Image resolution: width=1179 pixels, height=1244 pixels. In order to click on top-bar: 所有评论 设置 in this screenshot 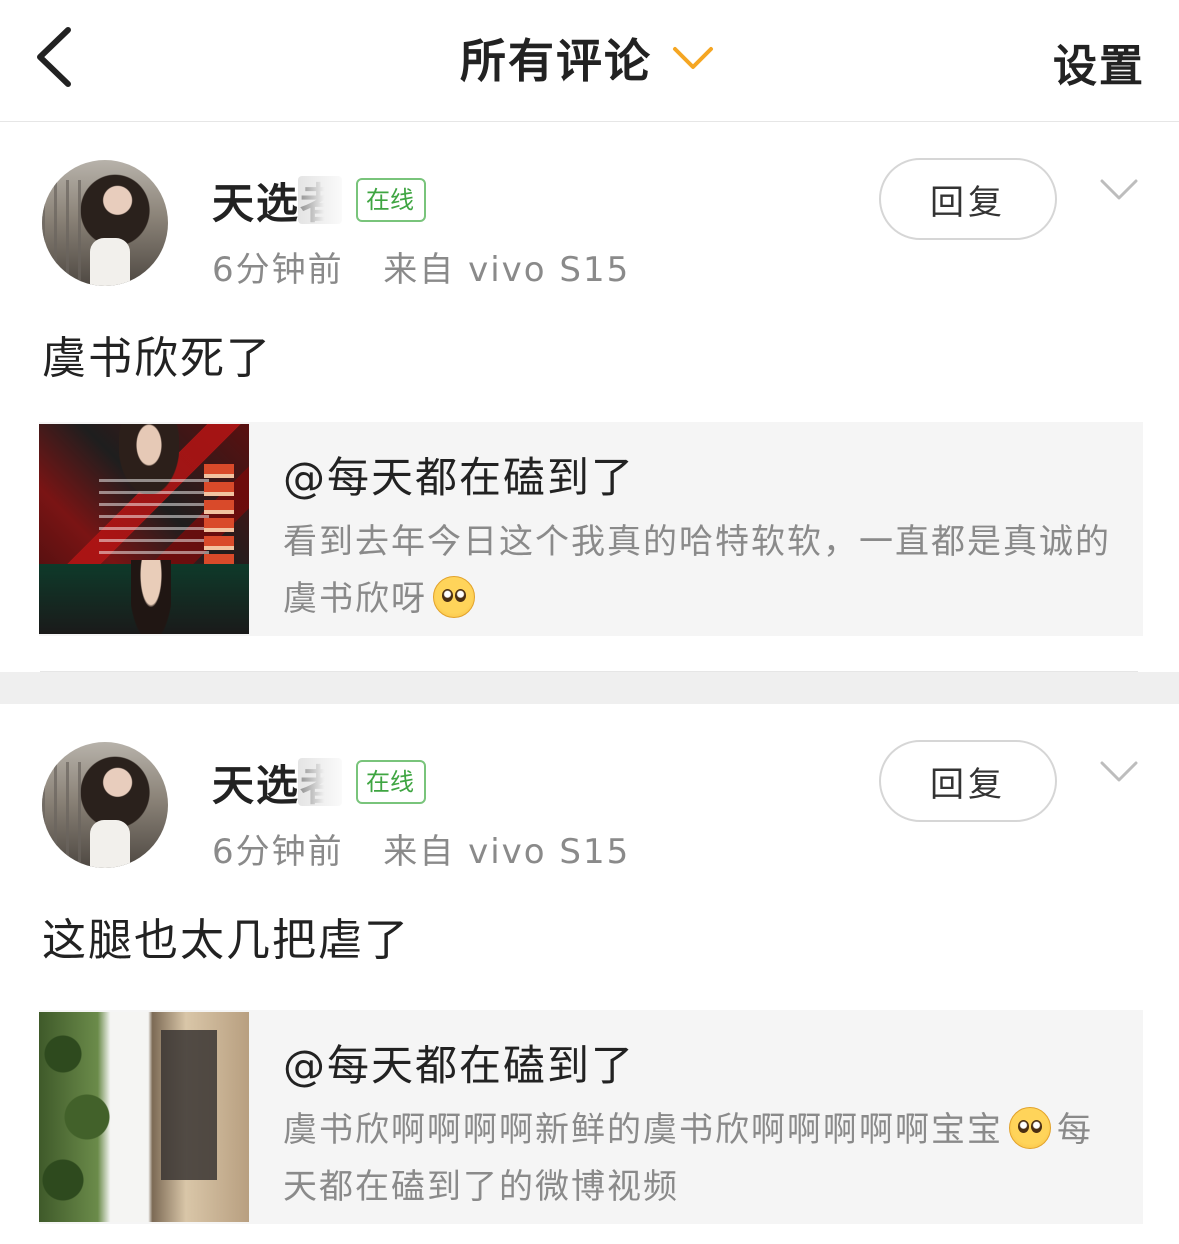, I will do `click(589, 61)`.